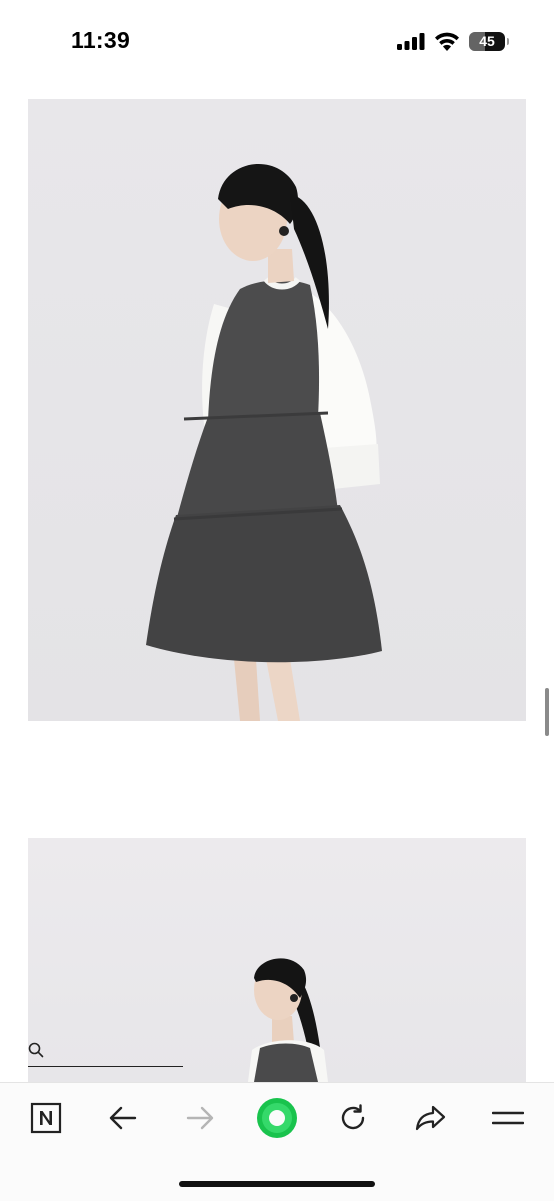 The height and width of the screenshot is (1201, 554). I want to click on battery-cap, so click(508, 41).